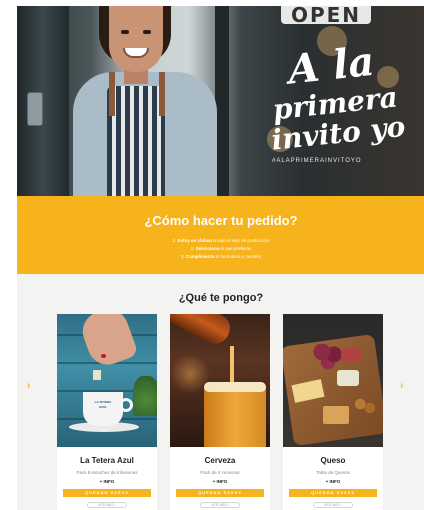  What do you see at coordinates (126, 405) in the screenshot?
I see `cup-handle` at bounding box center [126, 405].